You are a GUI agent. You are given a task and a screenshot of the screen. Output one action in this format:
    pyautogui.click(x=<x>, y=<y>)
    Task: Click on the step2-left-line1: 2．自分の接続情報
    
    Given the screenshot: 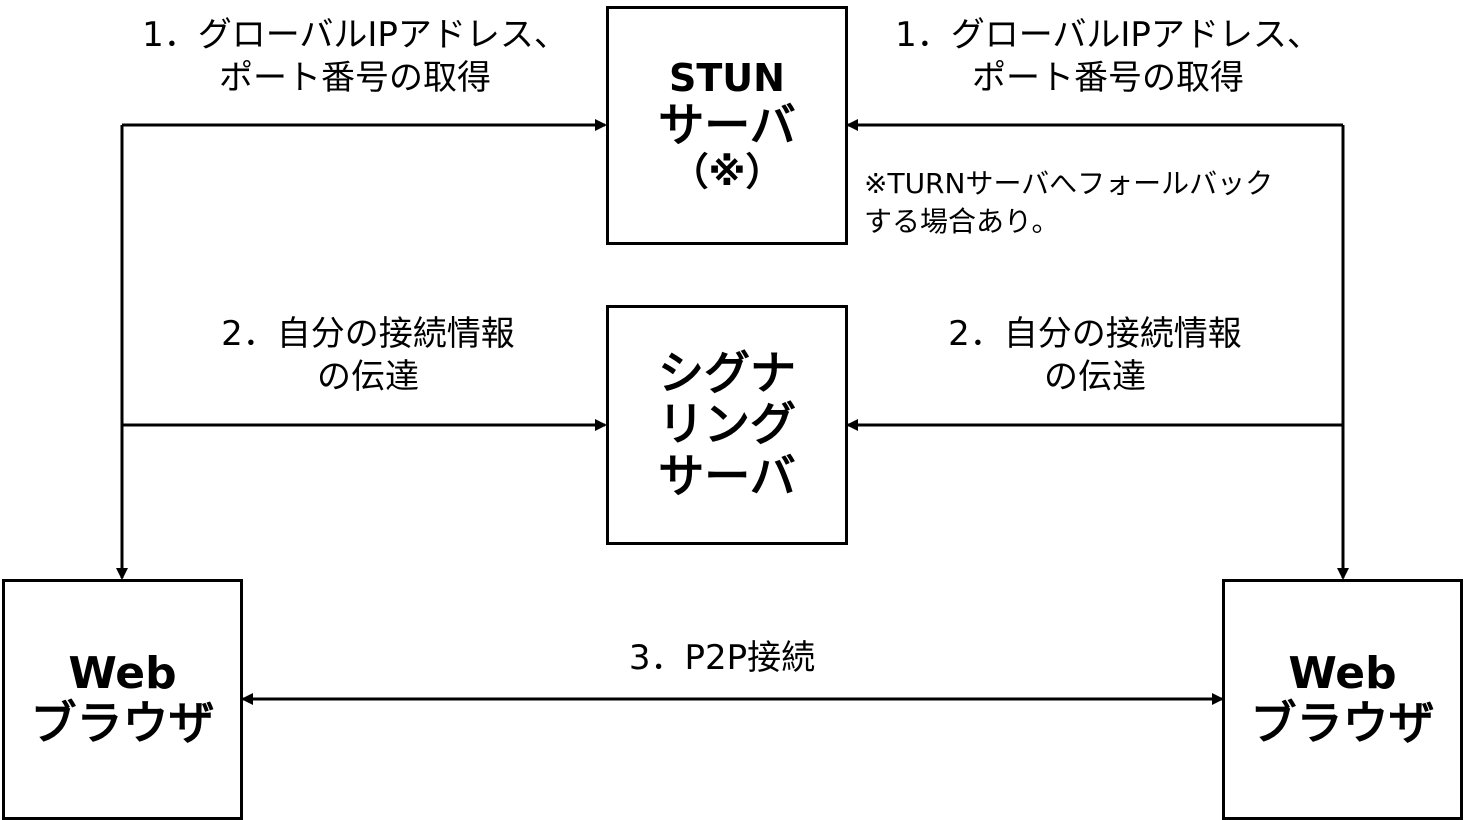 What is the action you would take?
    pyautogui.click(x=368, y=334)
    